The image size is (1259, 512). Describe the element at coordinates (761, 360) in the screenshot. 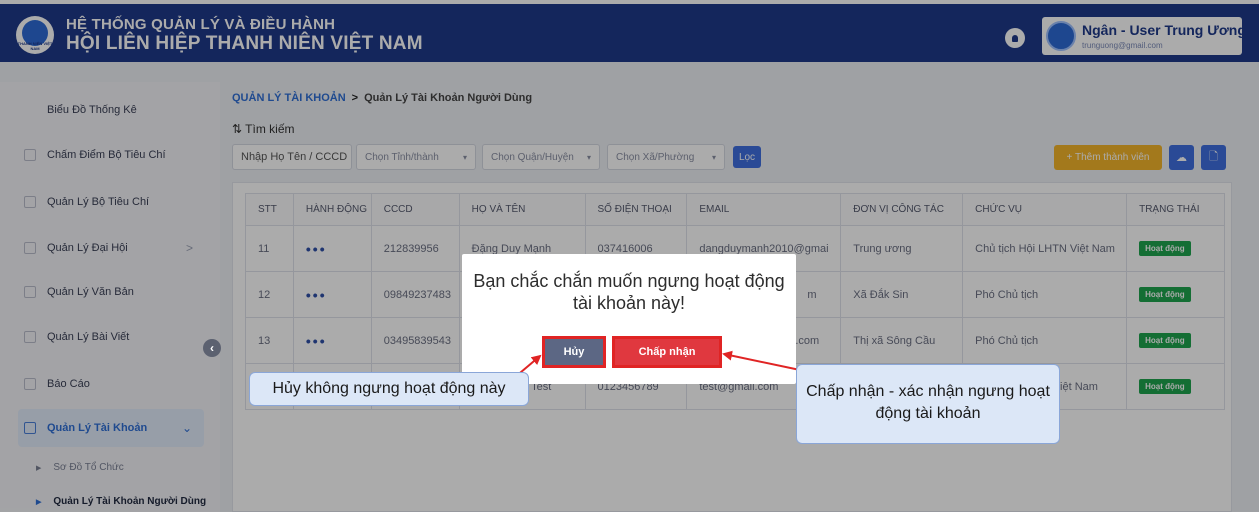

I see `arrow-to-accept` at that location.